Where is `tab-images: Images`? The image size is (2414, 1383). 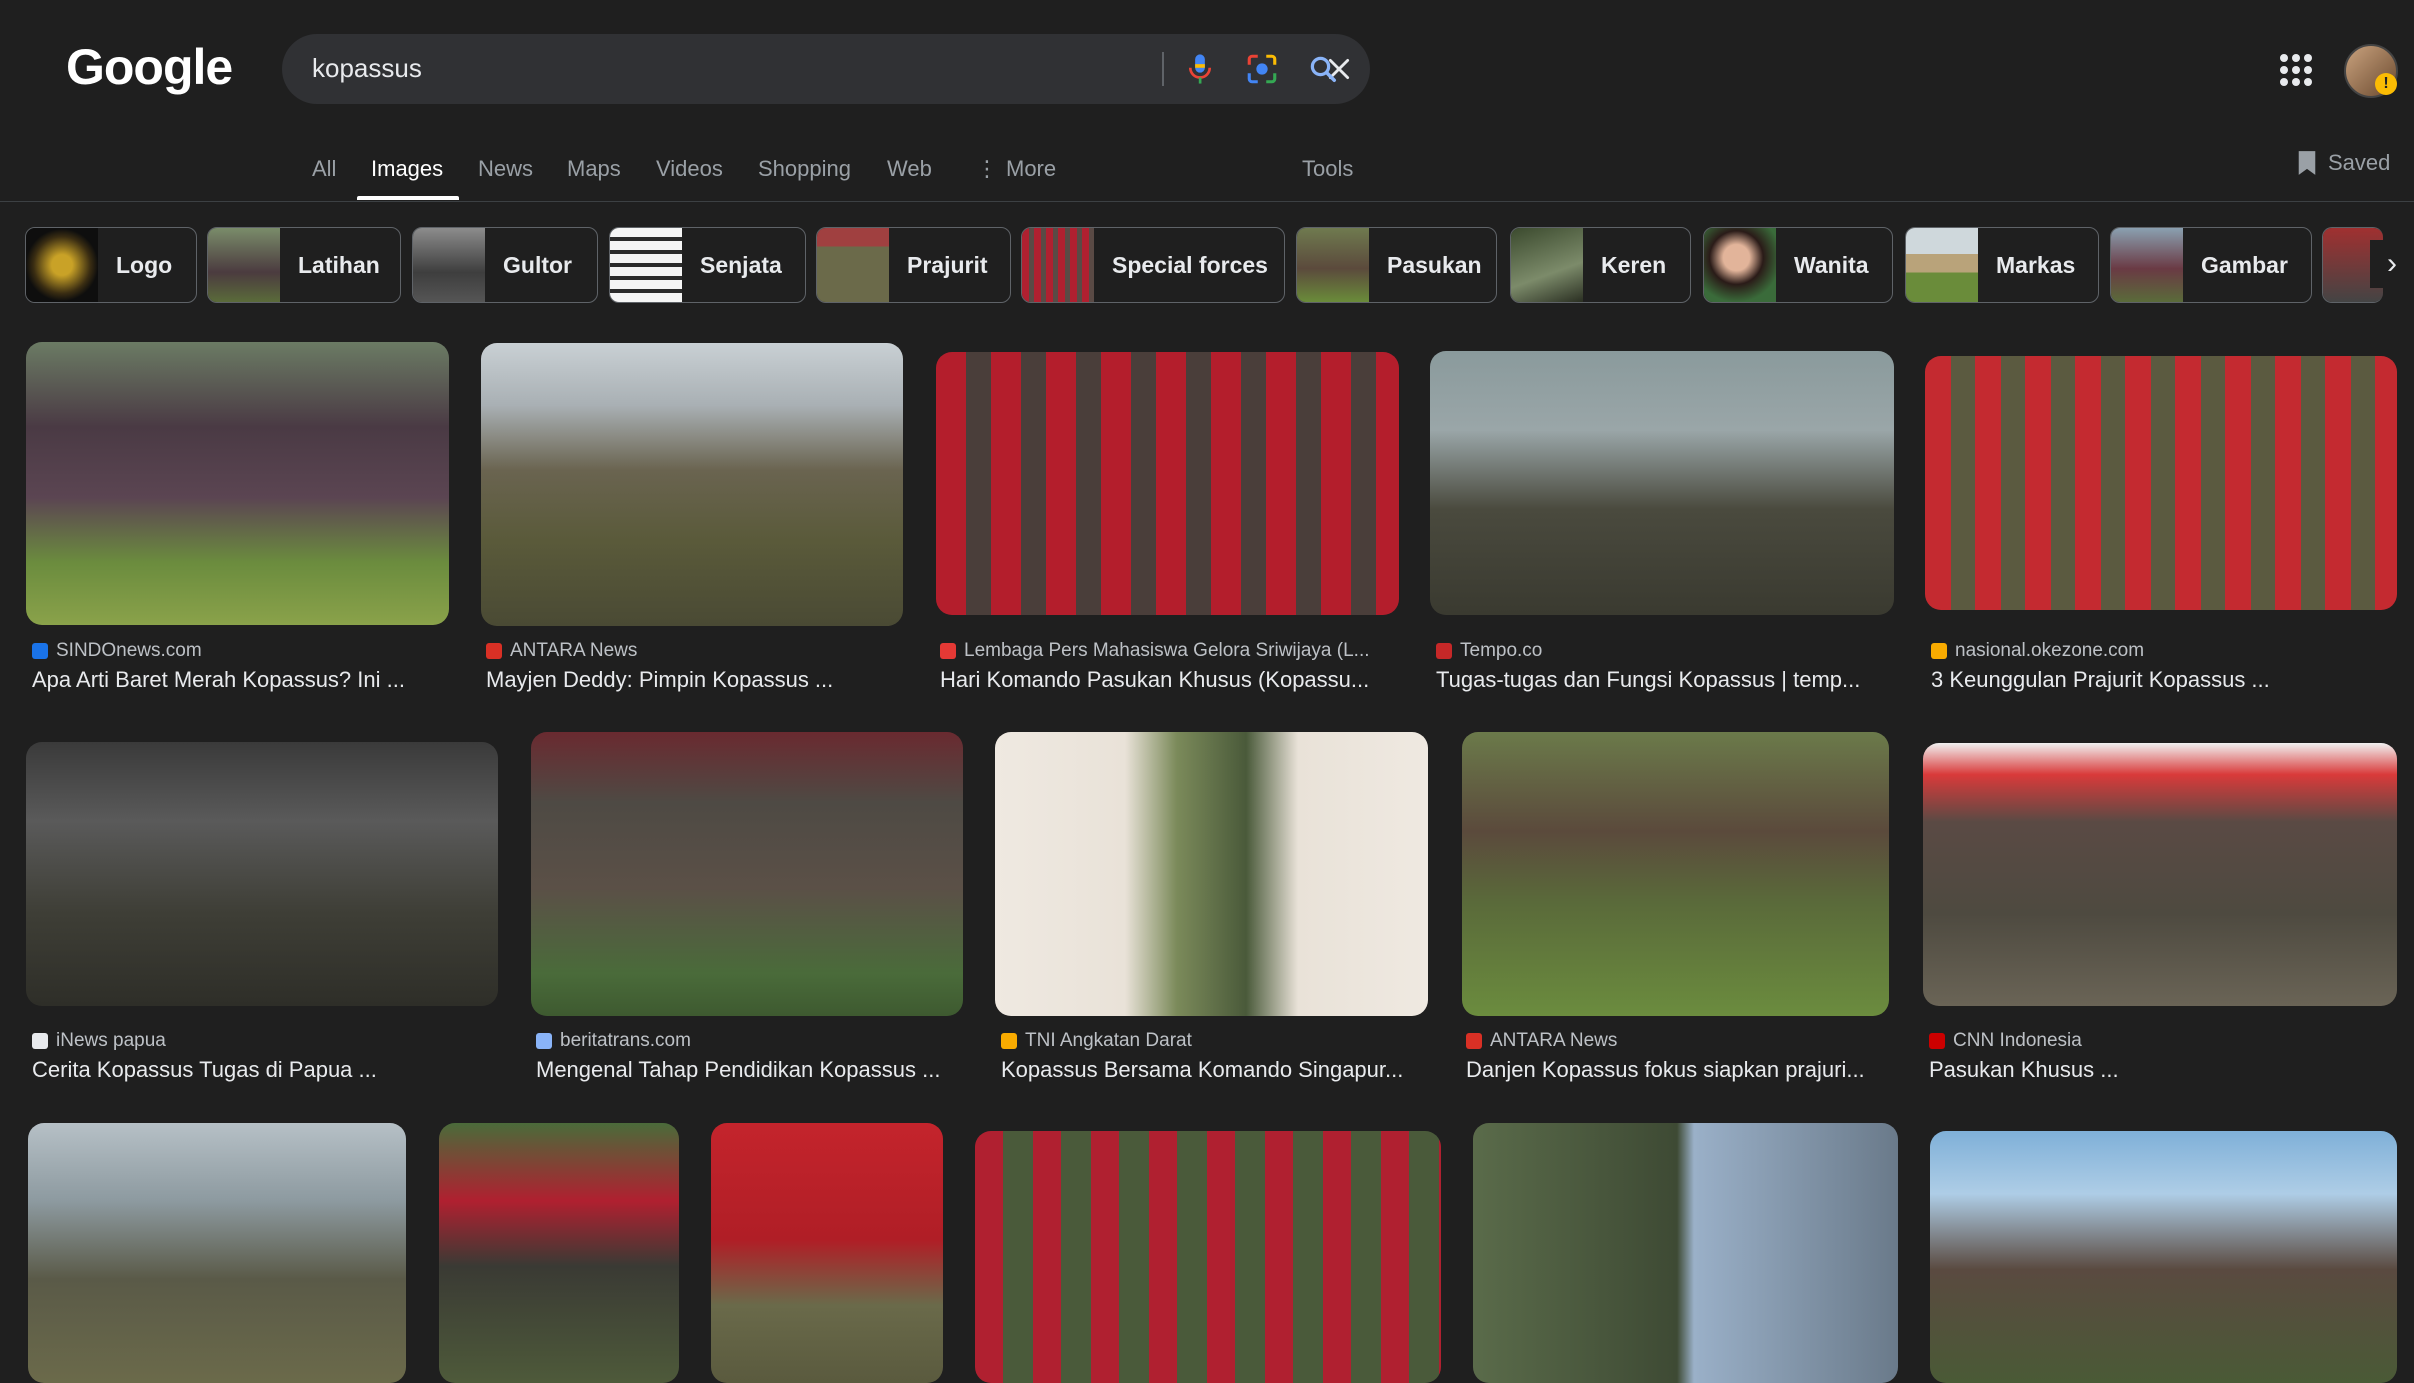 tab-images: Images is located at coordinates (407, 169).